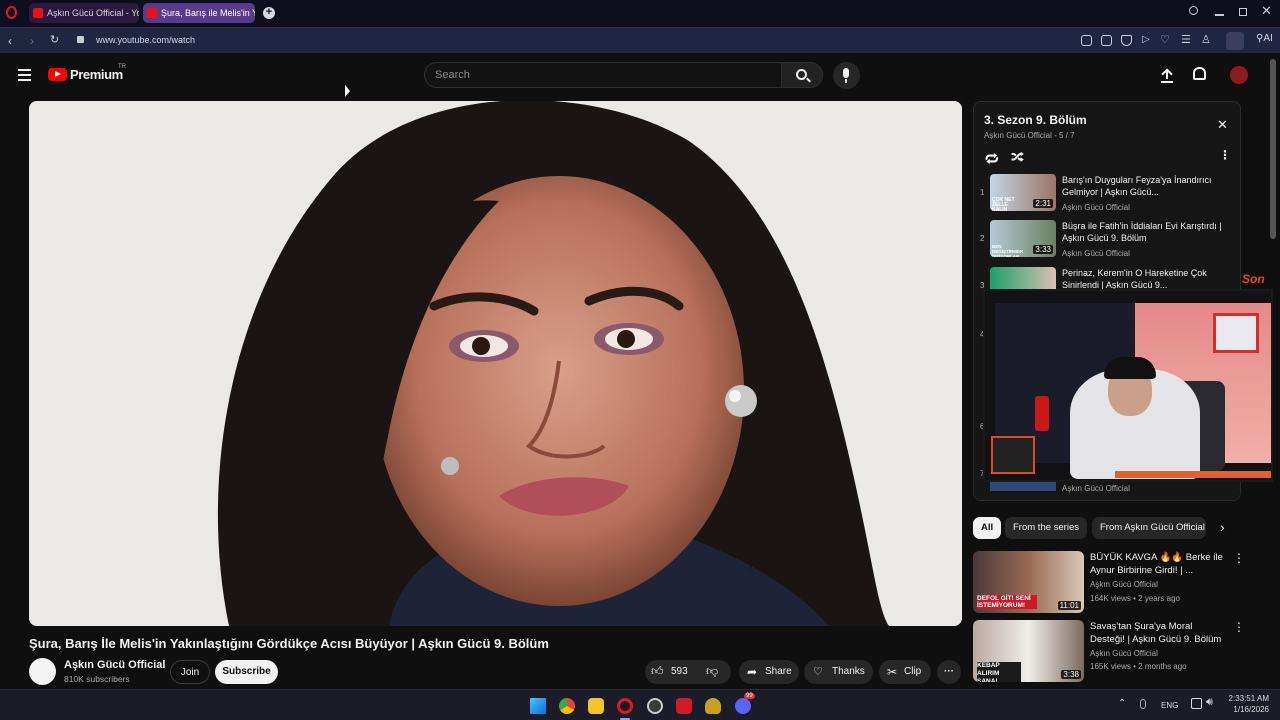  I want to click on tab-video-active: Şura, Barış ile Melis'in Yakı, so click(199, 13).